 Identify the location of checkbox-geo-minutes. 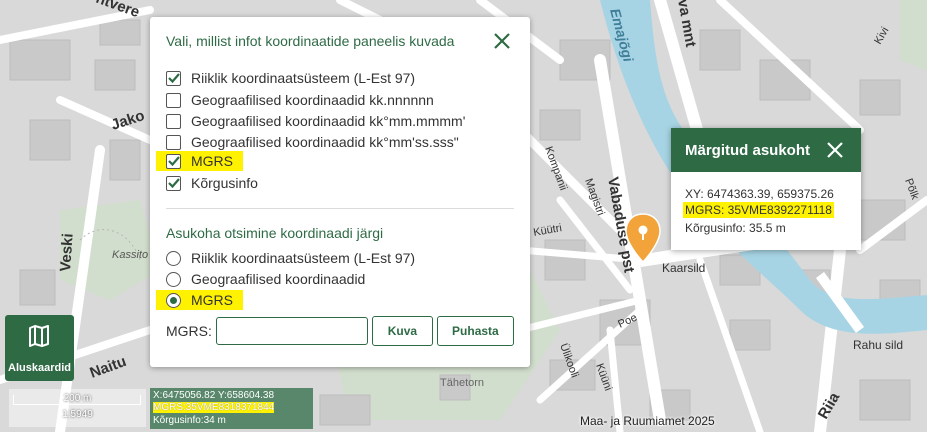
(173, 121).